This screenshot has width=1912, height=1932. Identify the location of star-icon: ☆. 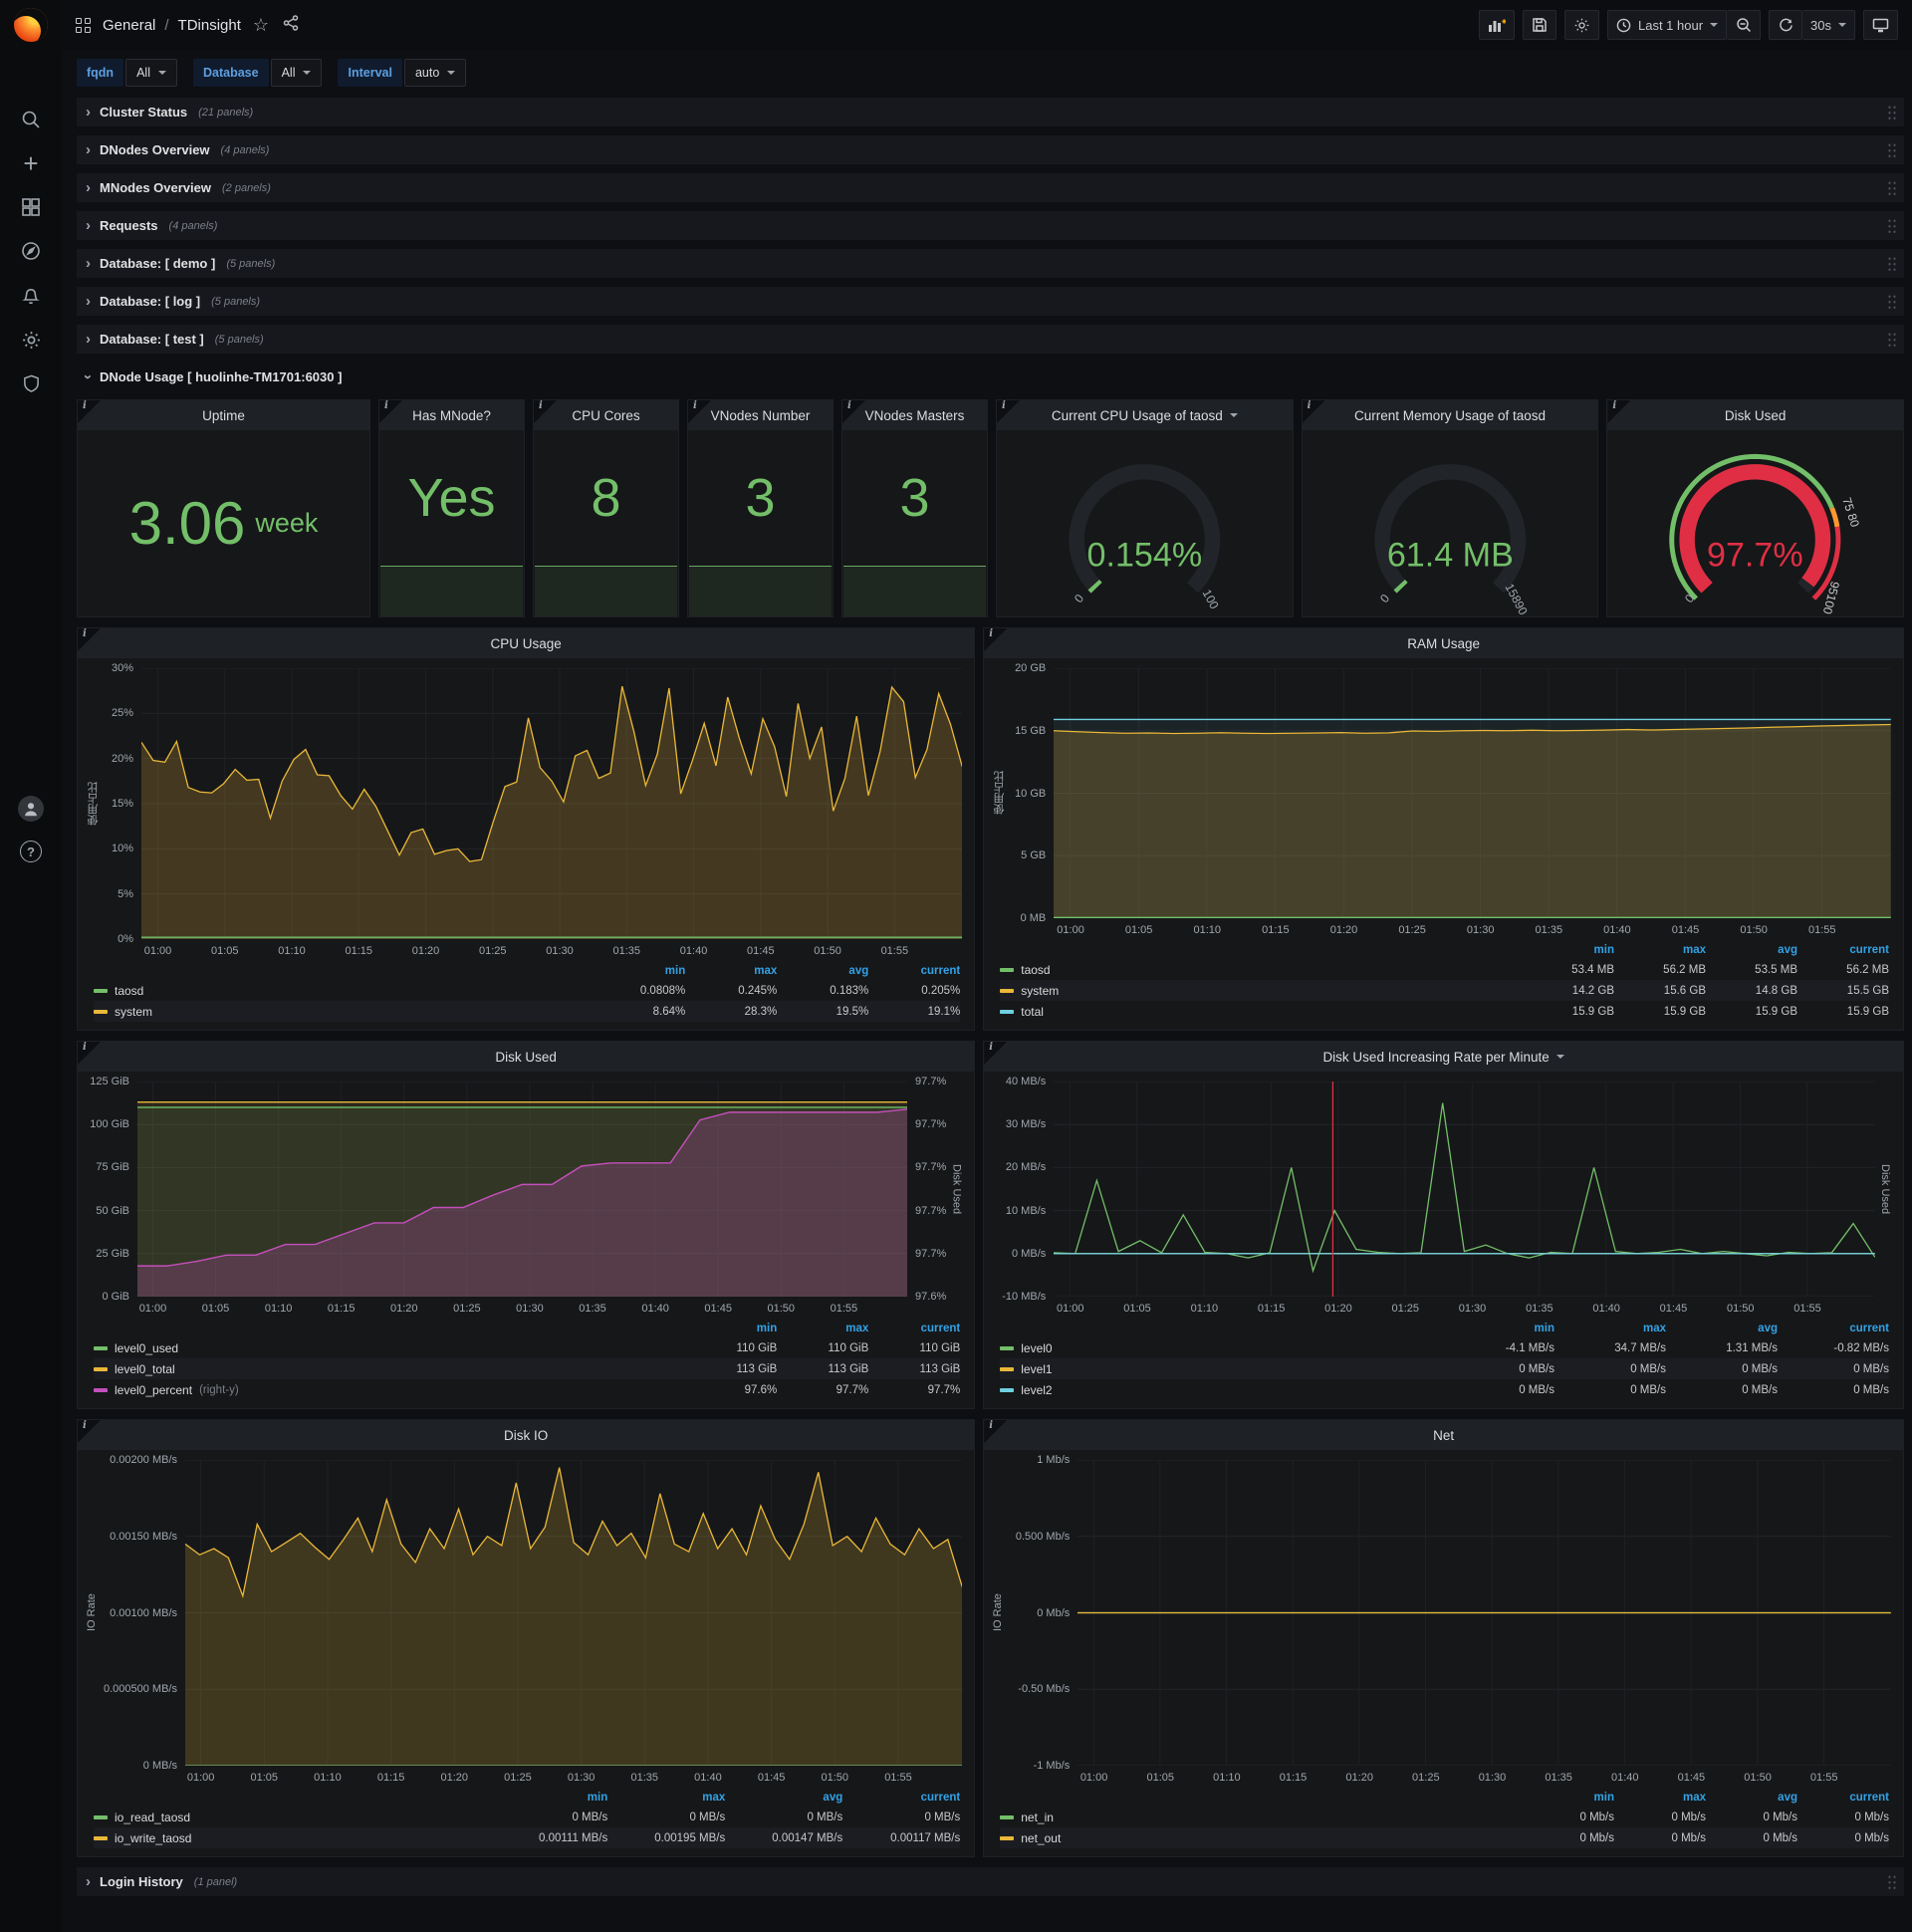
(261, 26).